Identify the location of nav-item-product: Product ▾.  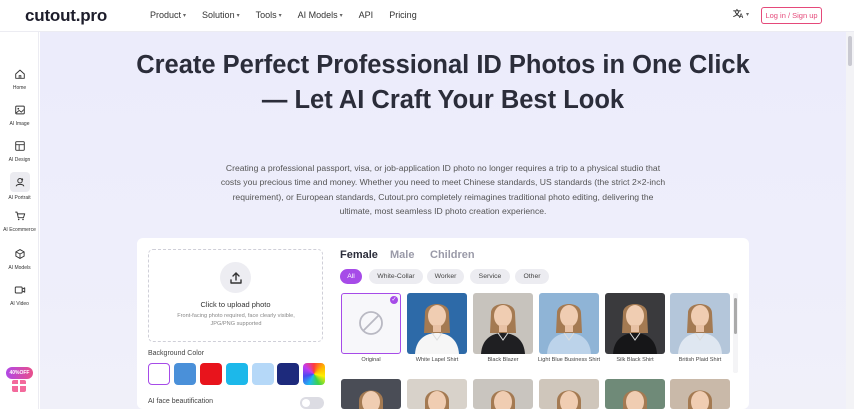
(168, 15).